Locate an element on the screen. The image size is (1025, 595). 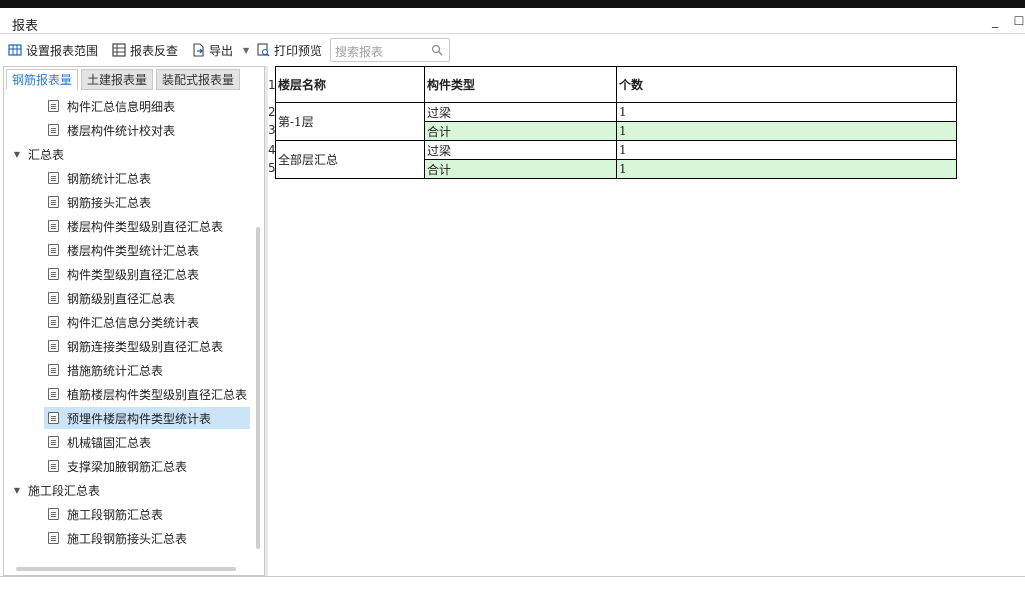
status-divider is located at coordinates (512, 576).